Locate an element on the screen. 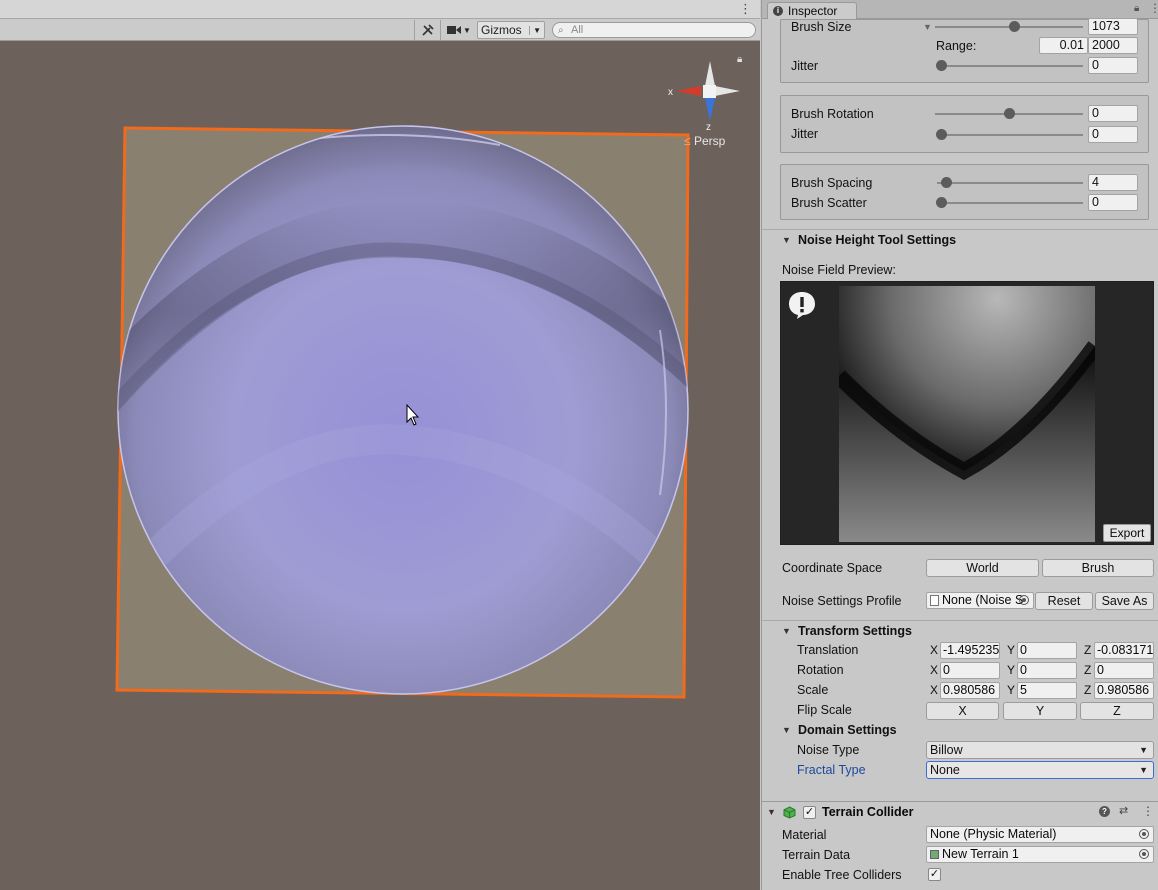  inspector-tab-label: Inspector is located at coordinates (813, 11).